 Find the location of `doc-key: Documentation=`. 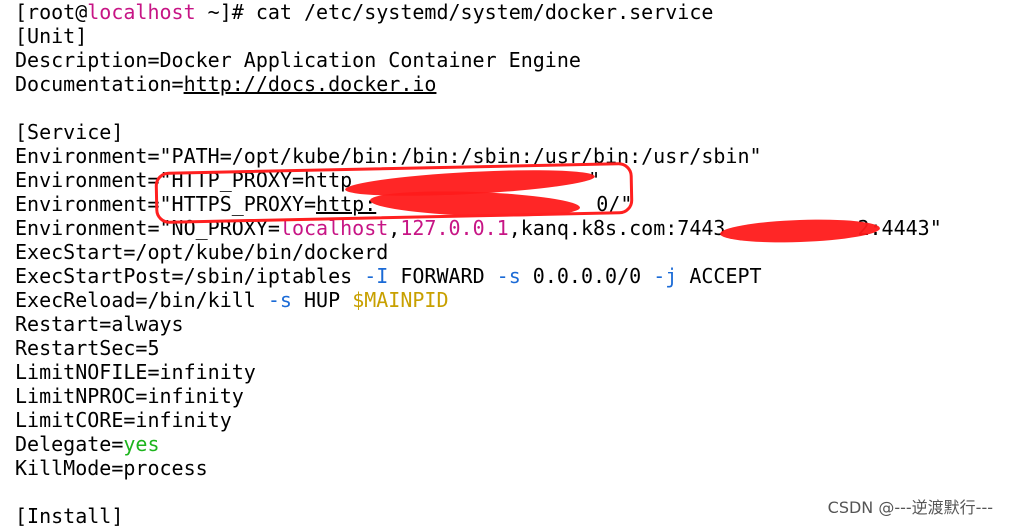

doc-key: Documentation= is located at coordinates (99, 84).